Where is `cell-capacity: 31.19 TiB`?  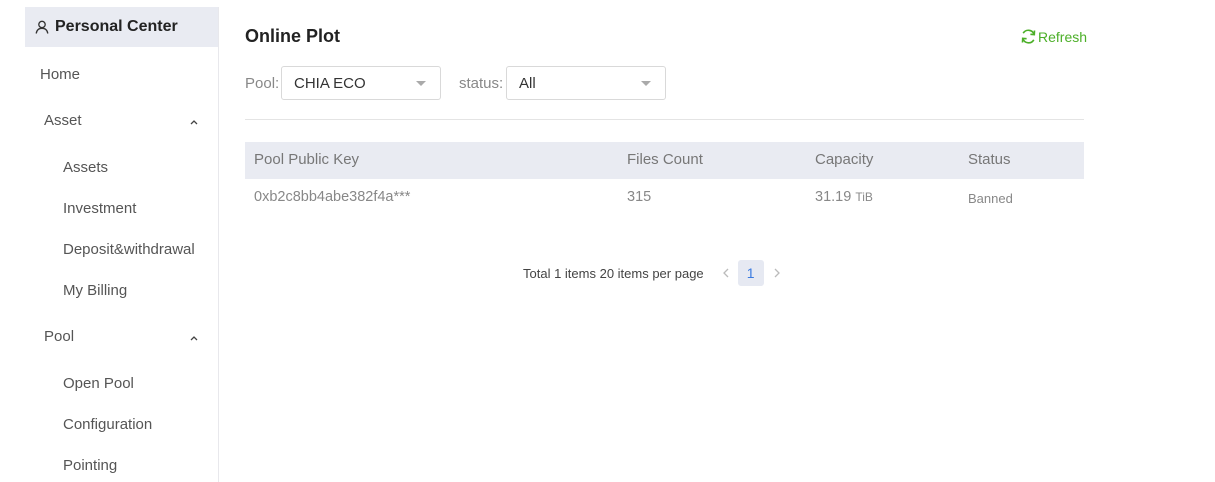
cell-capacity: 31.19 TiB is located at coordinates (844, 197).